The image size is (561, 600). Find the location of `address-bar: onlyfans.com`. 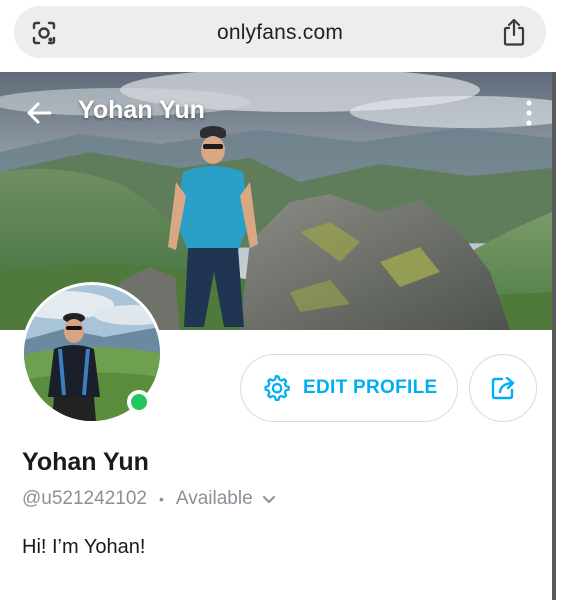

address-bar: onlyfans.com is located at coordinates (280, 32).